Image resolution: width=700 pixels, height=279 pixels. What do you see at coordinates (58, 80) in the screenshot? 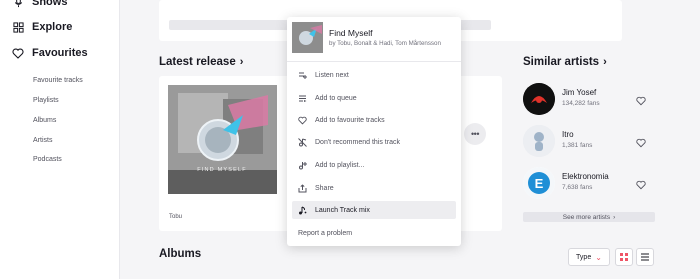
I see `sidebar-item-favourite-tracks: Favourite tracks` at bounding box center [58, 80].